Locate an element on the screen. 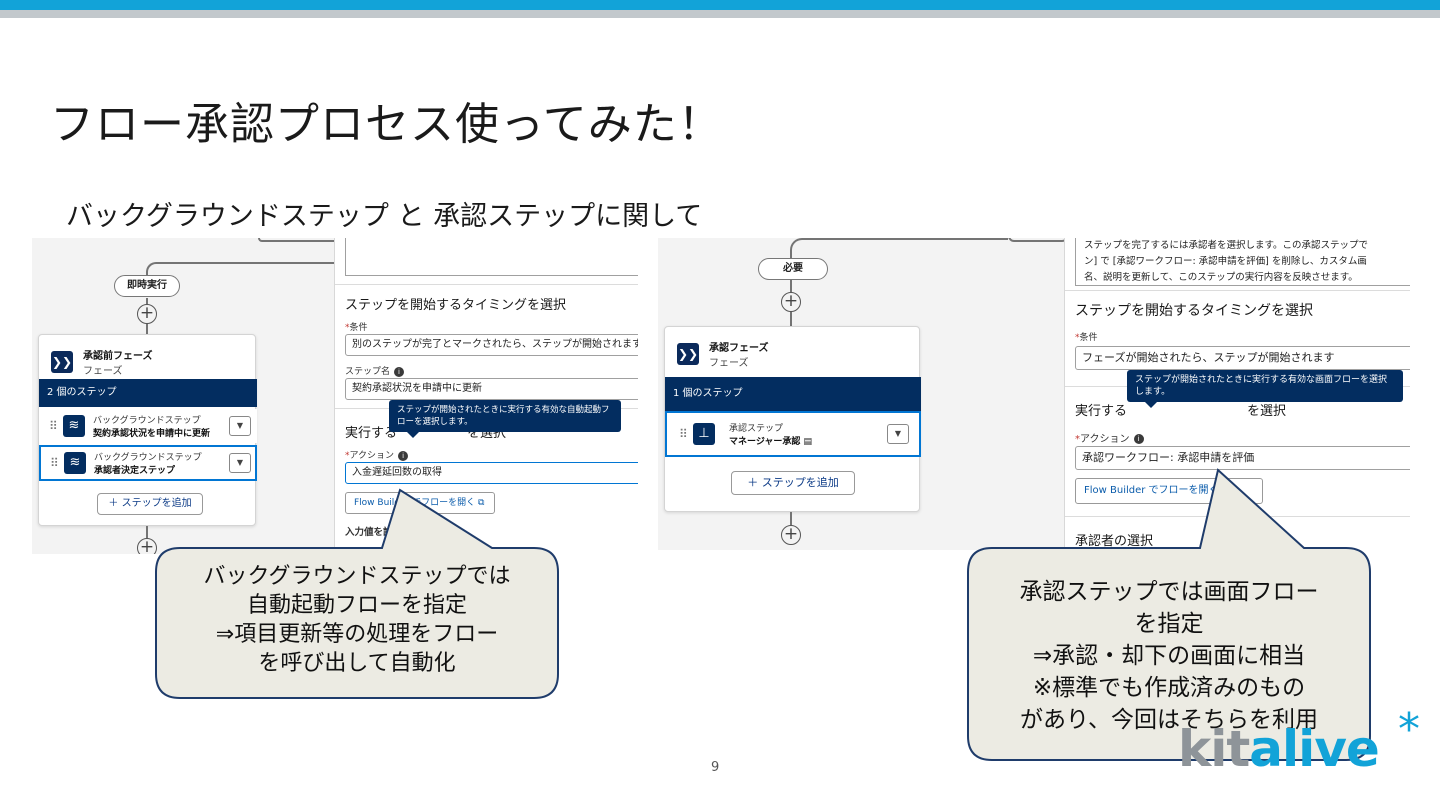  callout-line: を指定 is located at coordinates (1169, 624).